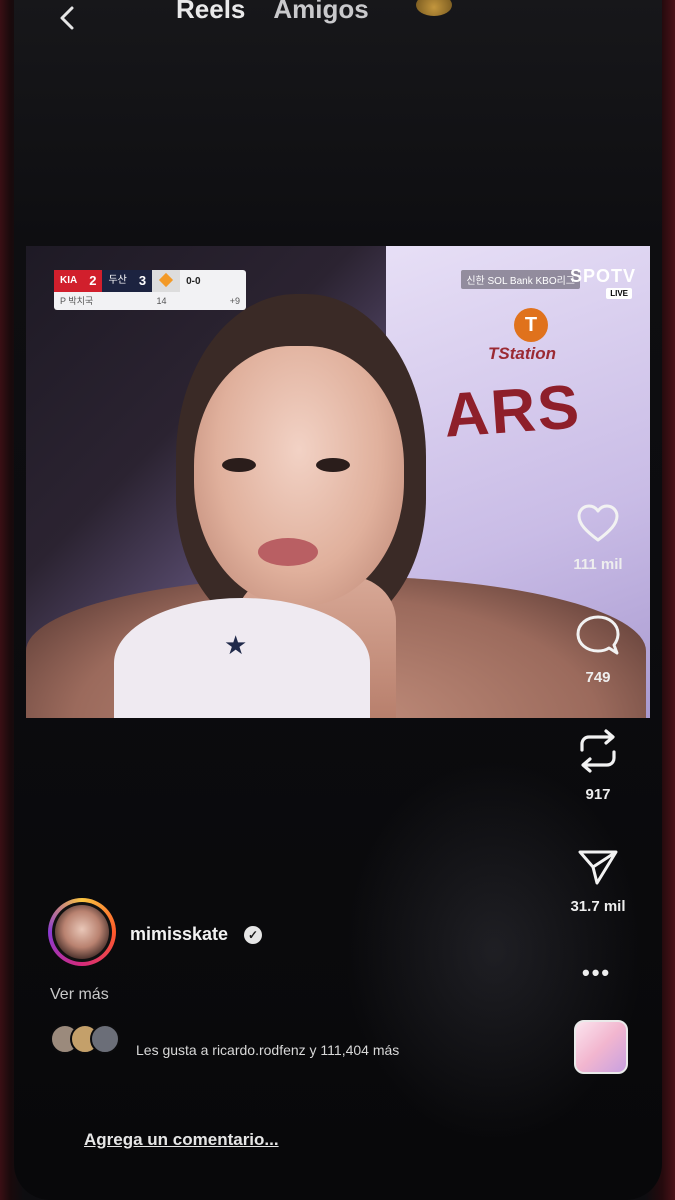 The image size is (675, 1200). Describe the element at coordinates (253, 935) in the screenshot. I see `verified-badge-icon: ✓` at that location.